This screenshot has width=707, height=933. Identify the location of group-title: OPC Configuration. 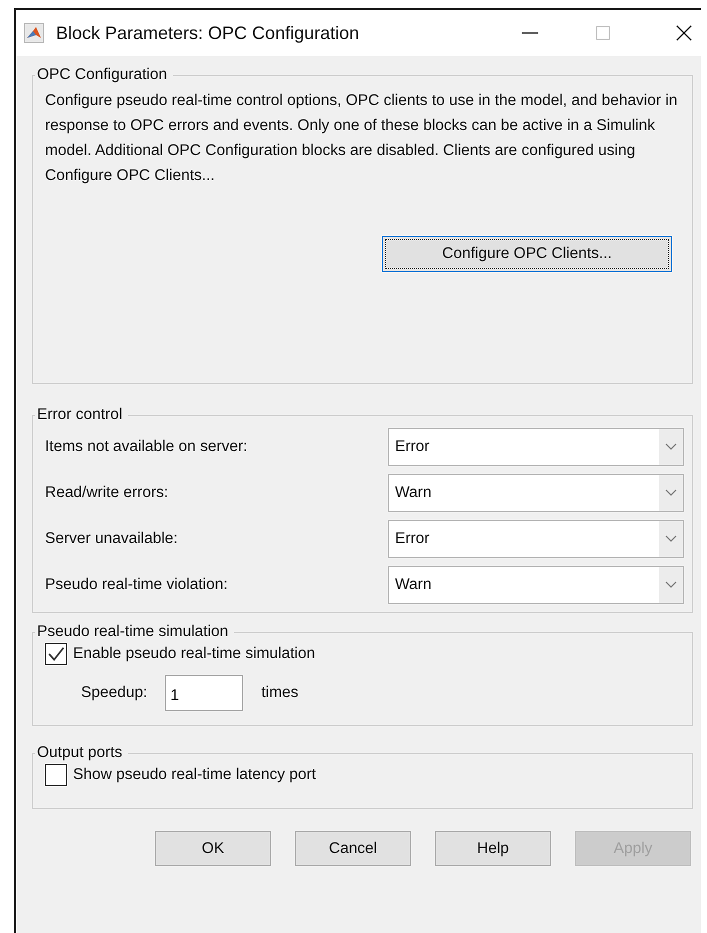
(102, 75).